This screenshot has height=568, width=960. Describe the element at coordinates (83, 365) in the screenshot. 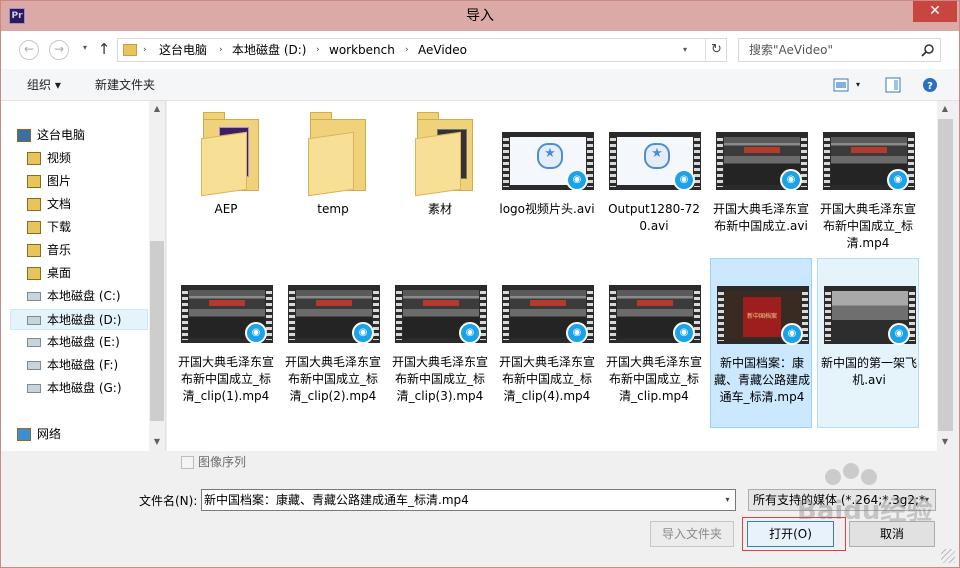

I see `sidebar-item-label: 本地磁盘 (F:)` at that location.